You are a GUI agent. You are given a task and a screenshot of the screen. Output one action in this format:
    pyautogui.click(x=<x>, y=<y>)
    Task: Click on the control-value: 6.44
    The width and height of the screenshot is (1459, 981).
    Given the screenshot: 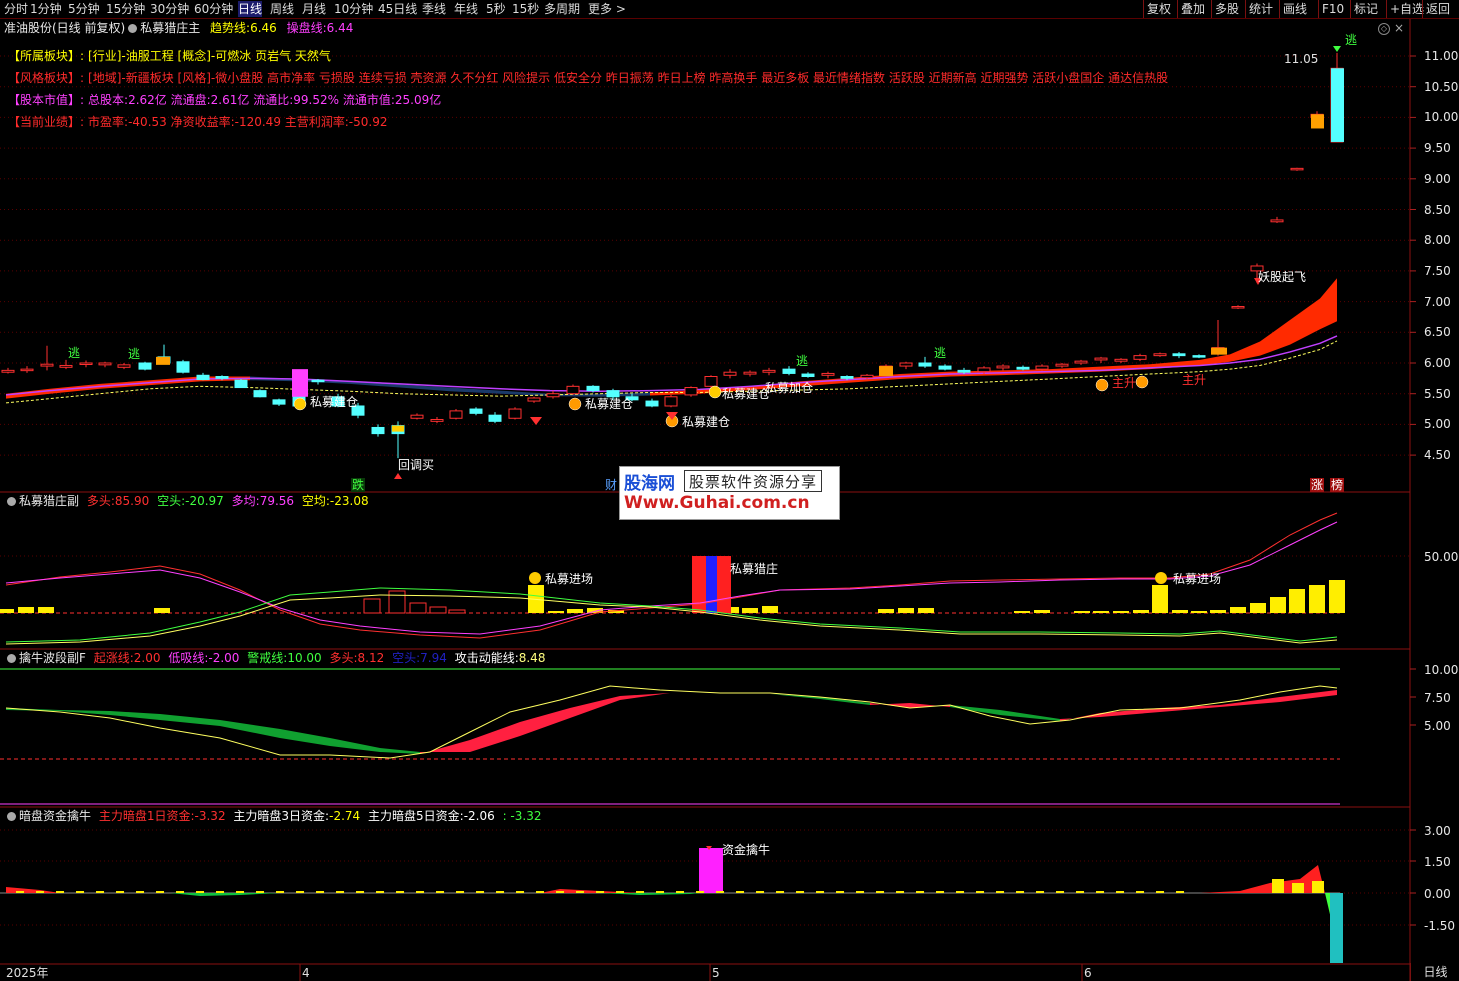 What is the action you would take?
    pyautogui.click(x=340, y=28)
    